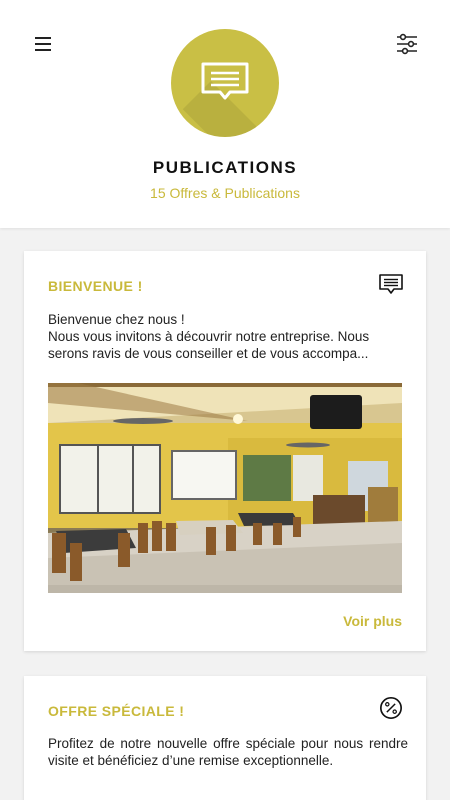 The width and height of the screenshot is (450, 800). What do you see at coordinates (116, 319) in the screenshot?
I see `post-excerpt-line: Bienvenue chez nous !` at bounding box center [116, 319].